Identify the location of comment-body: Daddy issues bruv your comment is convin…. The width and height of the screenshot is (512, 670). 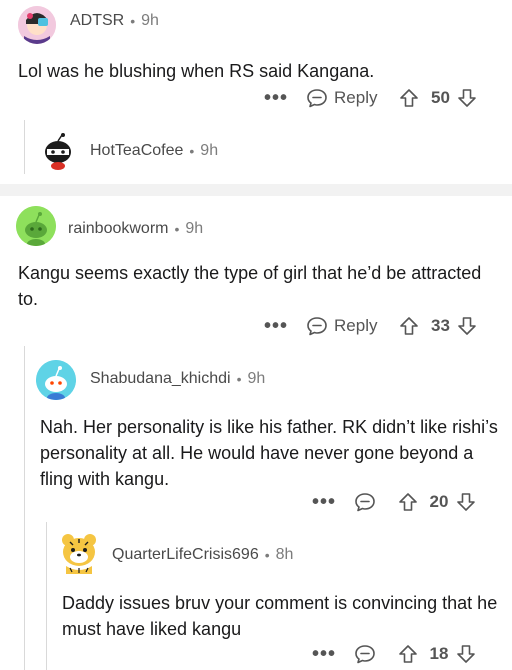
(280, 616).